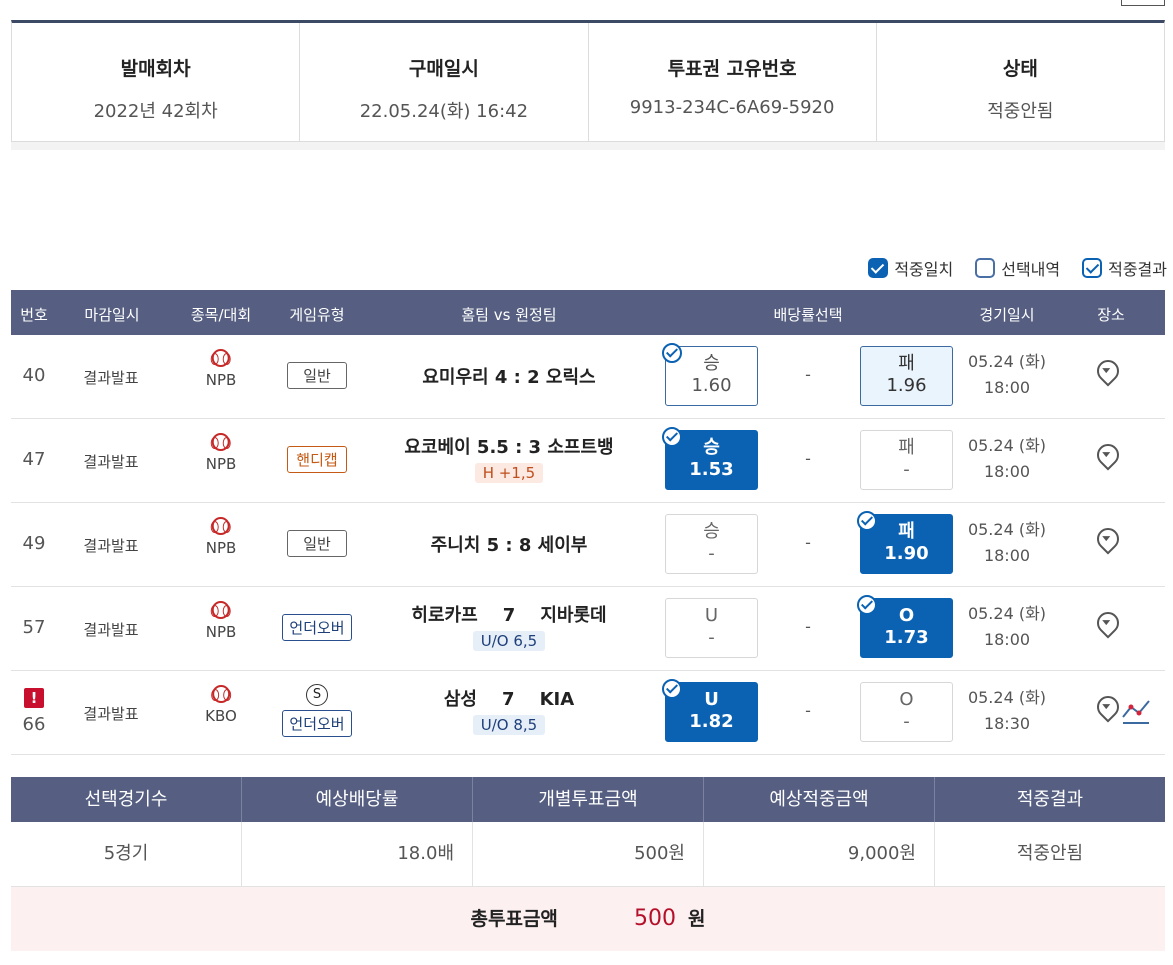 This screenshot has height=965, width=1173. What do you see at coordinates (317, 459) in the screenshot?
I see `game-type-badge: 핸디캡` at bounding box center [317, 459].